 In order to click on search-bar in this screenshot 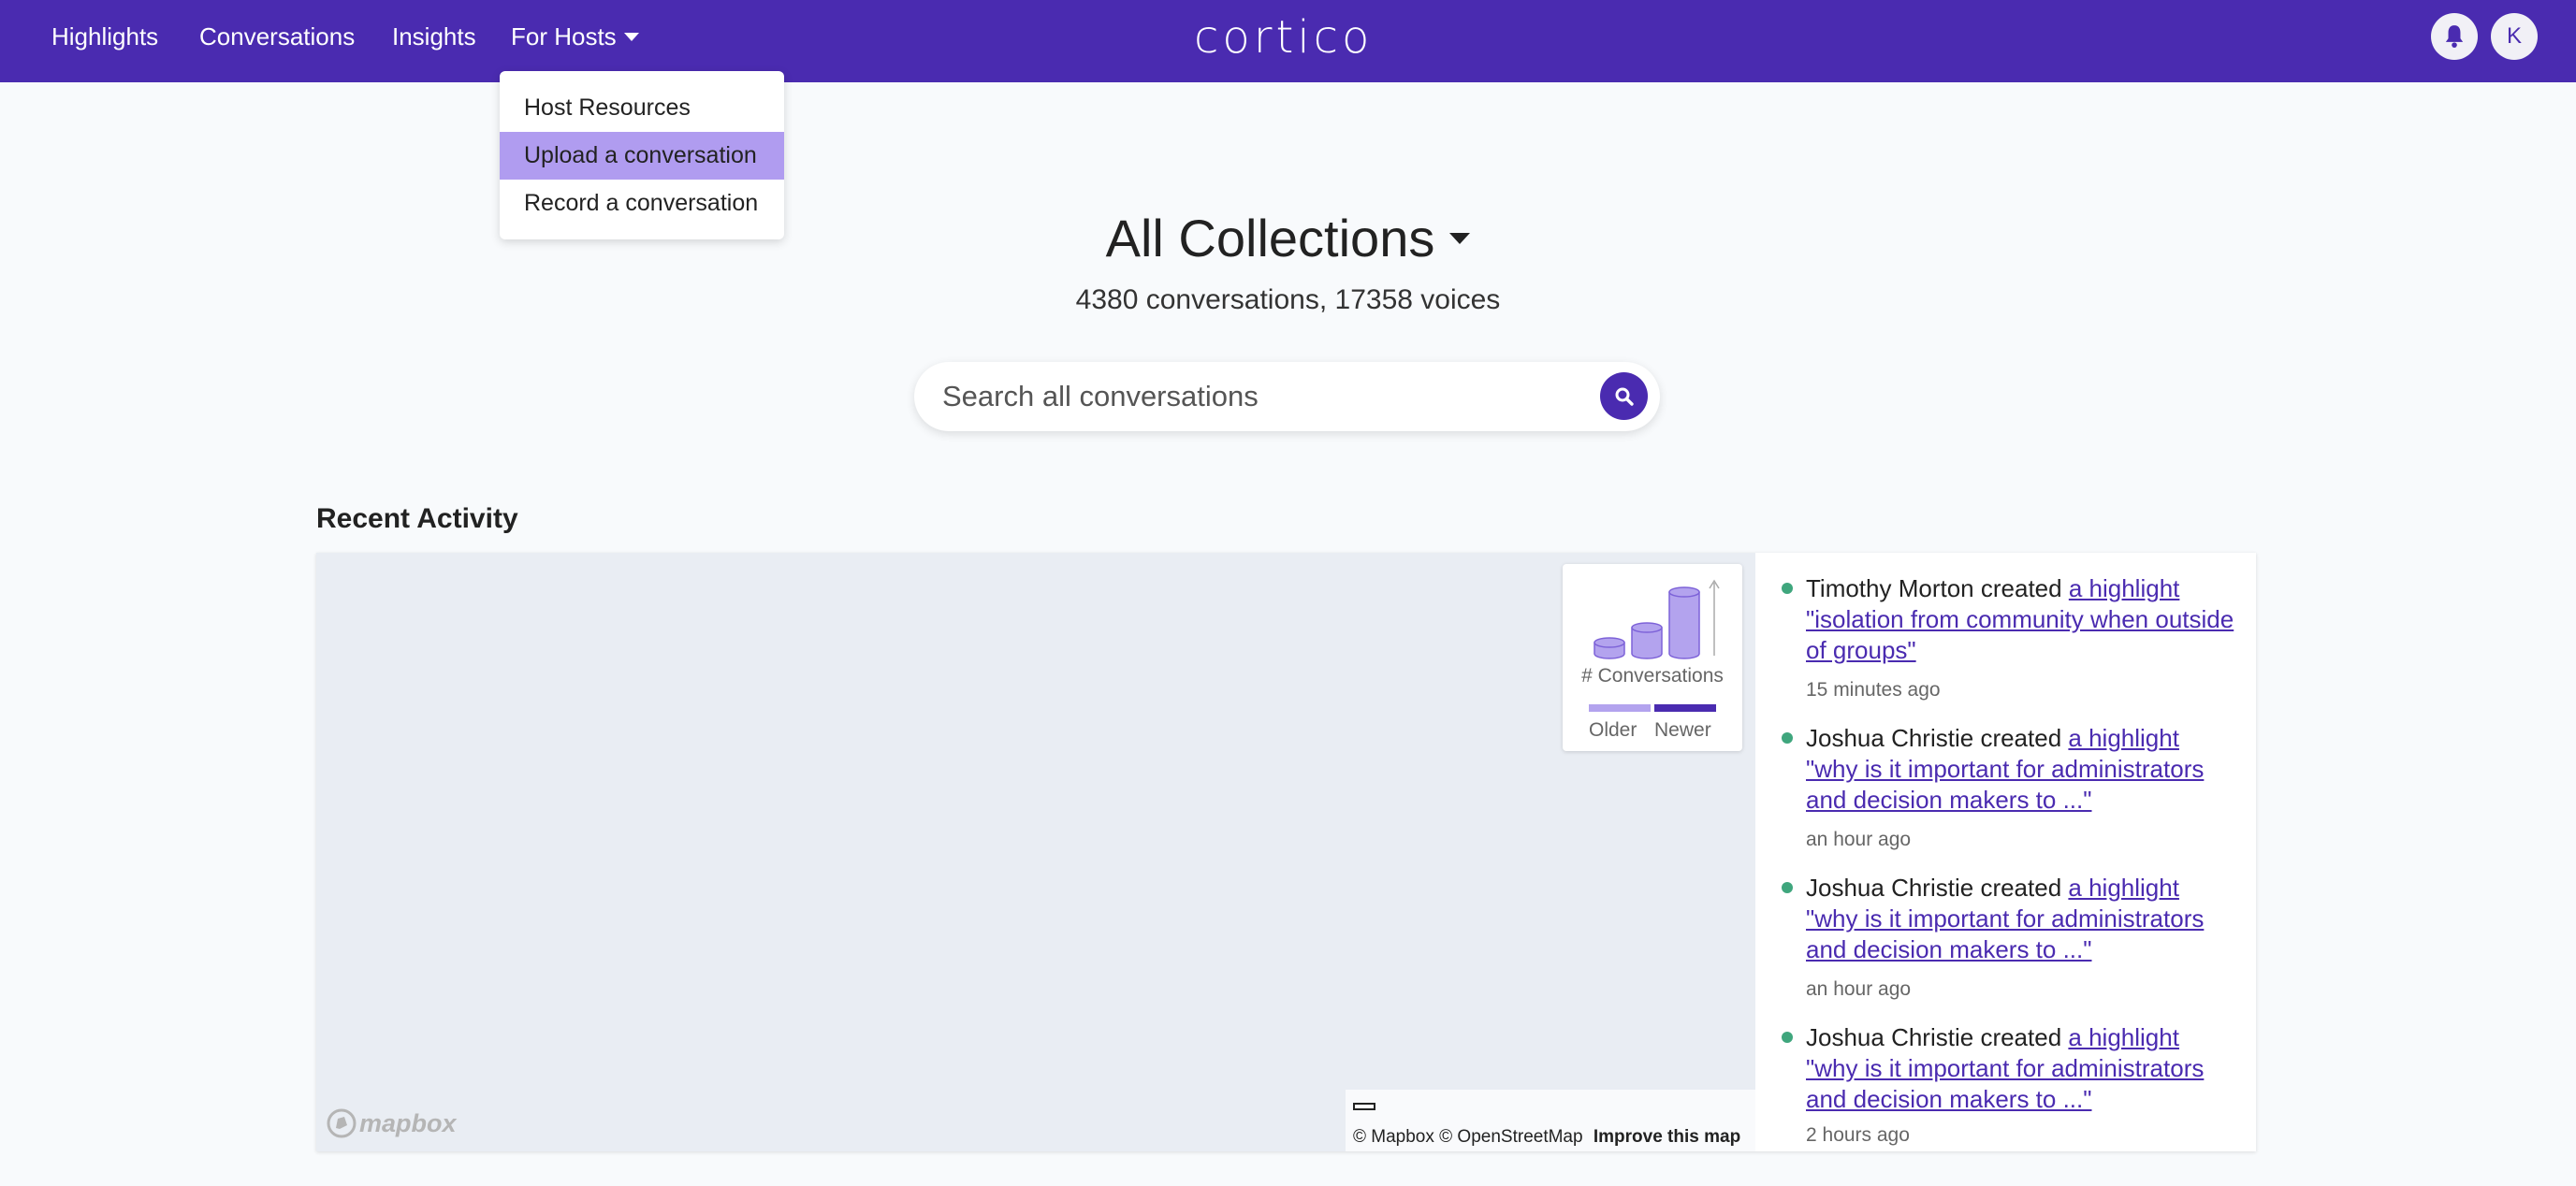, I will do `click(1287, 396)`.